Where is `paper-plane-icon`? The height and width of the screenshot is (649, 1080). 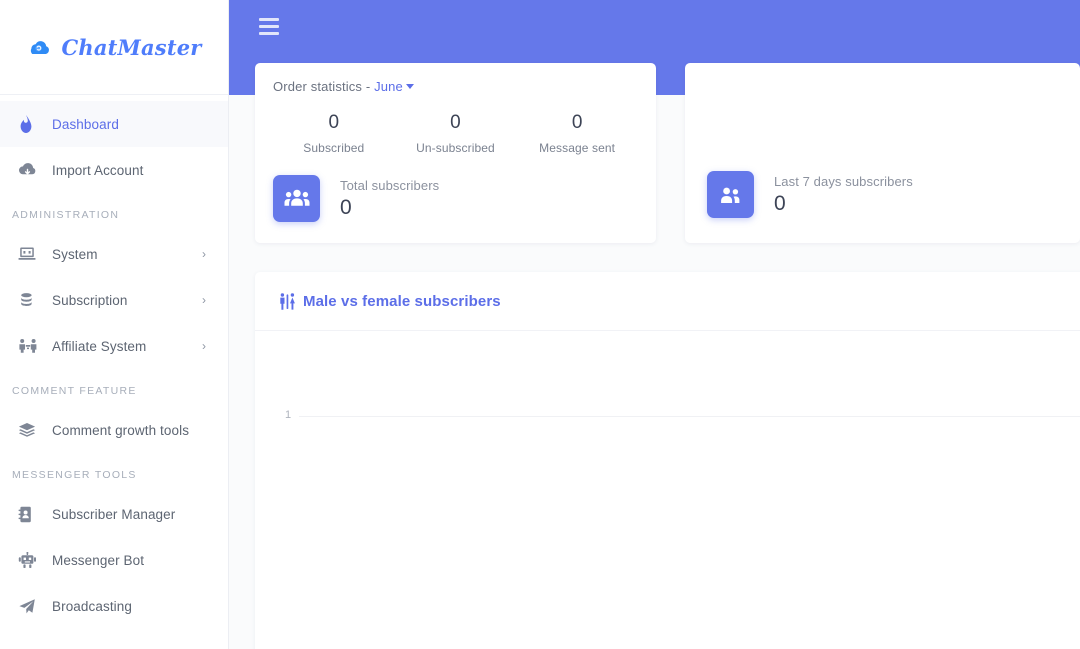 paper-plane-icon is located at coordinates (35, 606).